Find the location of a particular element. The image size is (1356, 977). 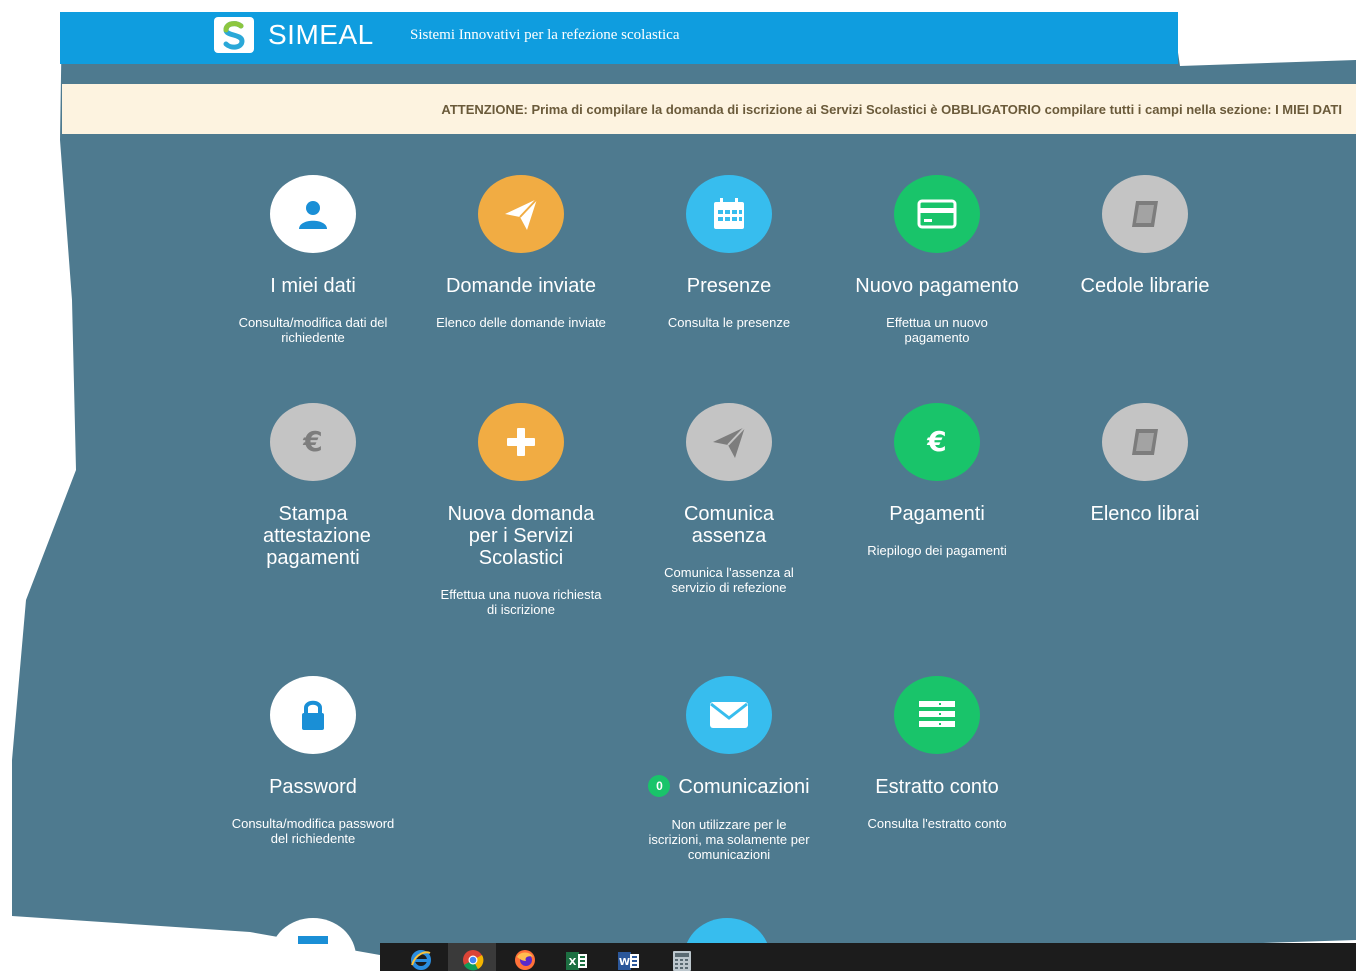

excel-icon: X is located at coordinates (576, 961).